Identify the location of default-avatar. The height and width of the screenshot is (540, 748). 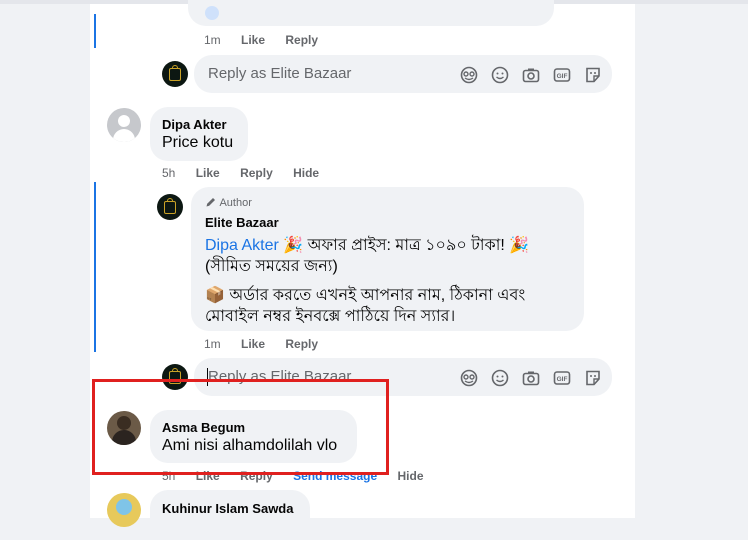
(124, 125).